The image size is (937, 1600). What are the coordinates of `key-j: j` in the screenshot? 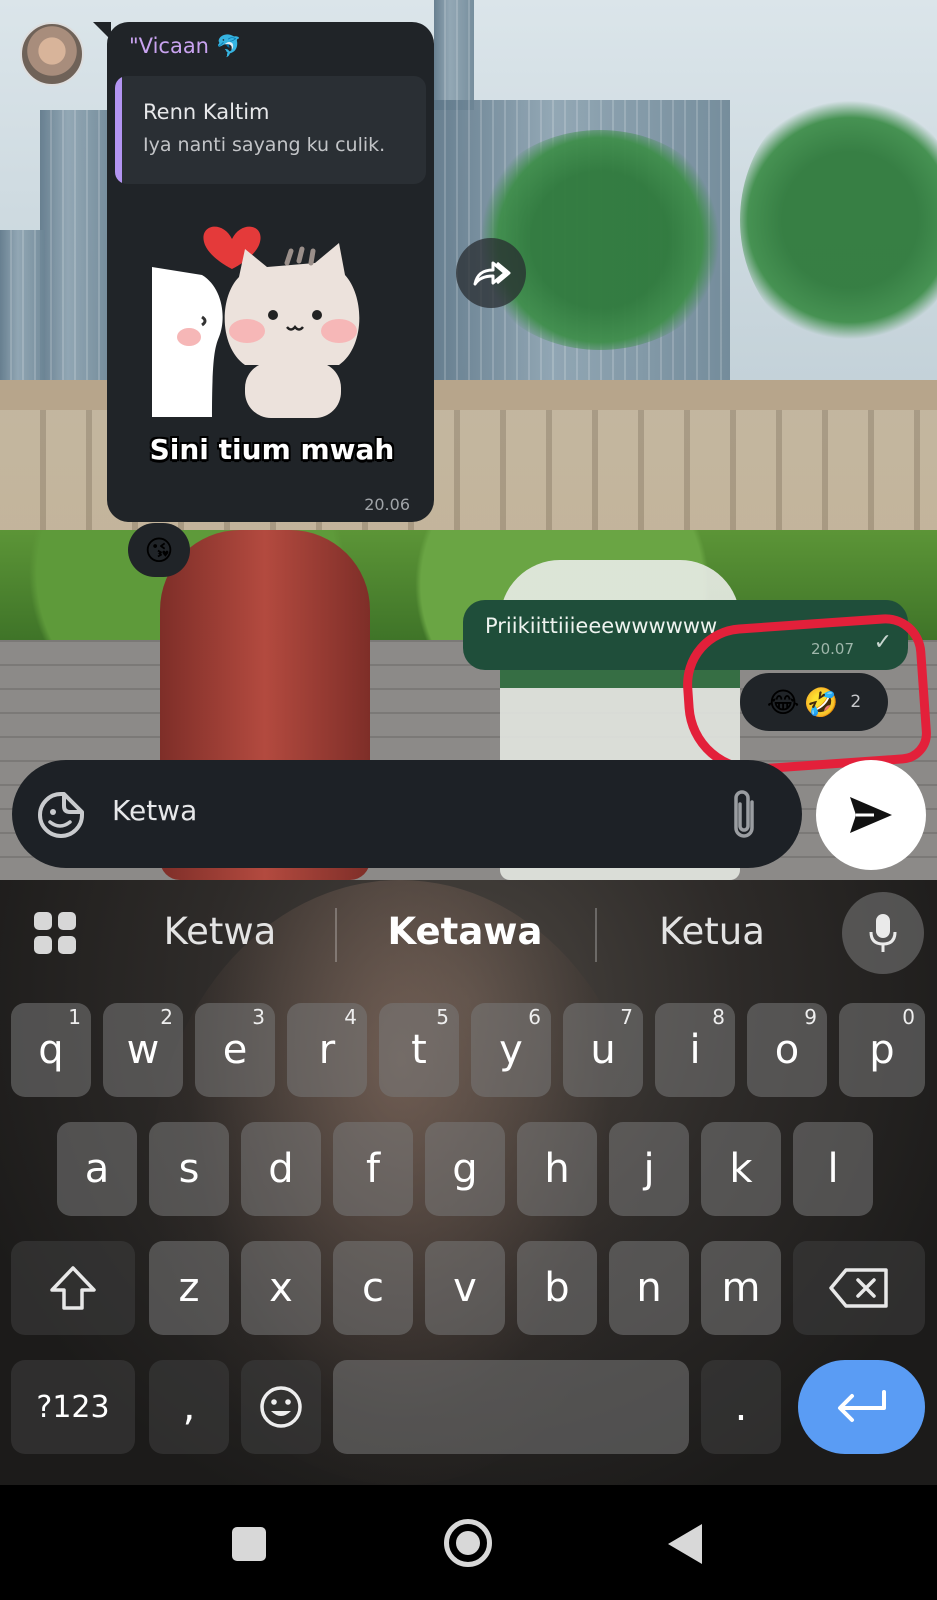 It's located at (649, 1169).